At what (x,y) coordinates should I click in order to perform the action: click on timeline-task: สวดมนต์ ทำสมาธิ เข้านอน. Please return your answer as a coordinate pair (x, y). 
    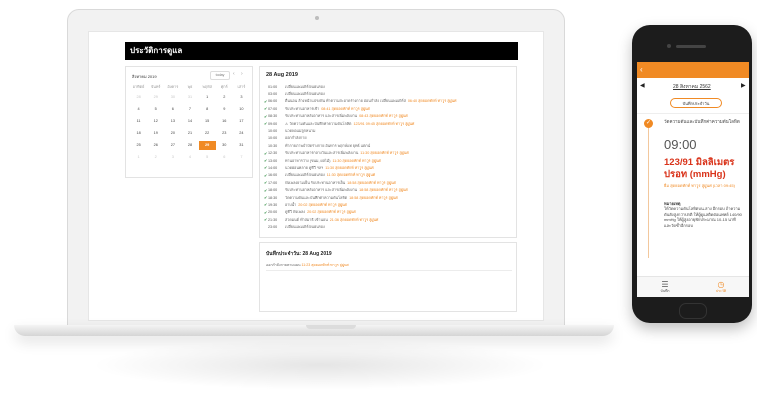
    Looking at the image, I should click on (306, 219).